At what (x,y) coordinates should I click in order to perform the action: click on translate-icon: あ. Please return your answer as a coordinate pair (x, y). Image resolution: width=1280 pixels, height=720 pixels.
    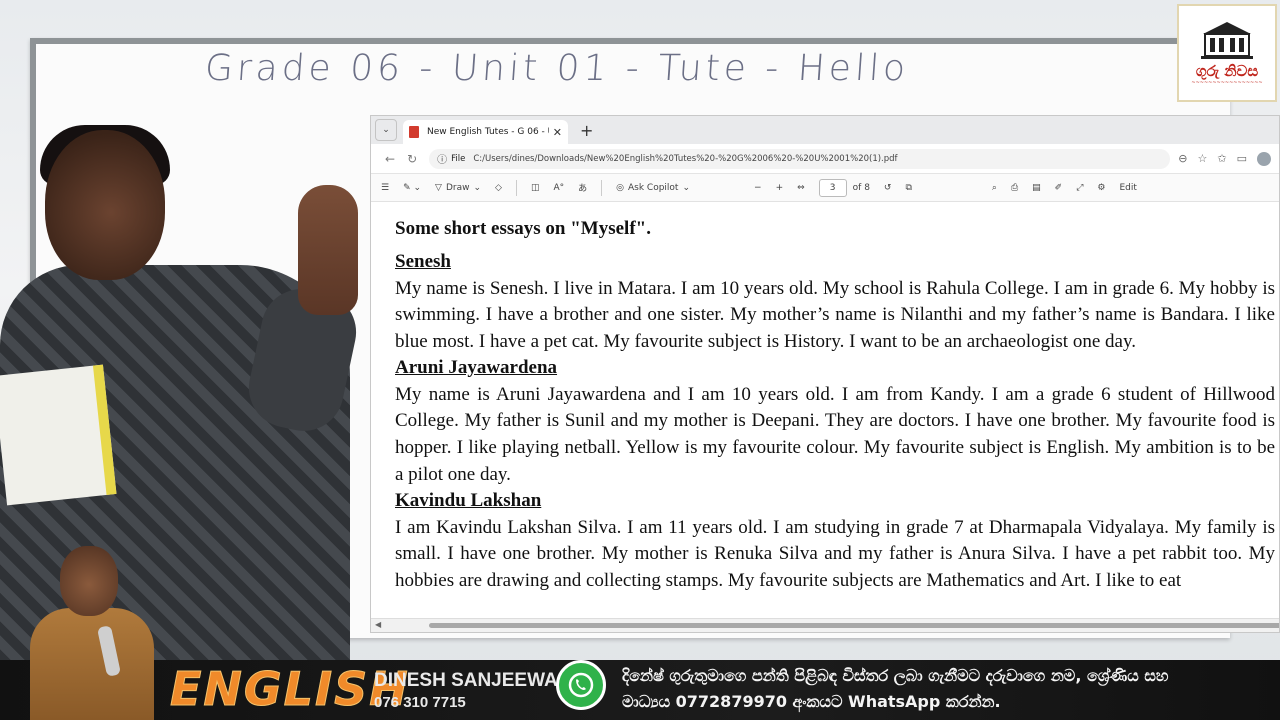
    Looking at the image, I should click on (582, 187).